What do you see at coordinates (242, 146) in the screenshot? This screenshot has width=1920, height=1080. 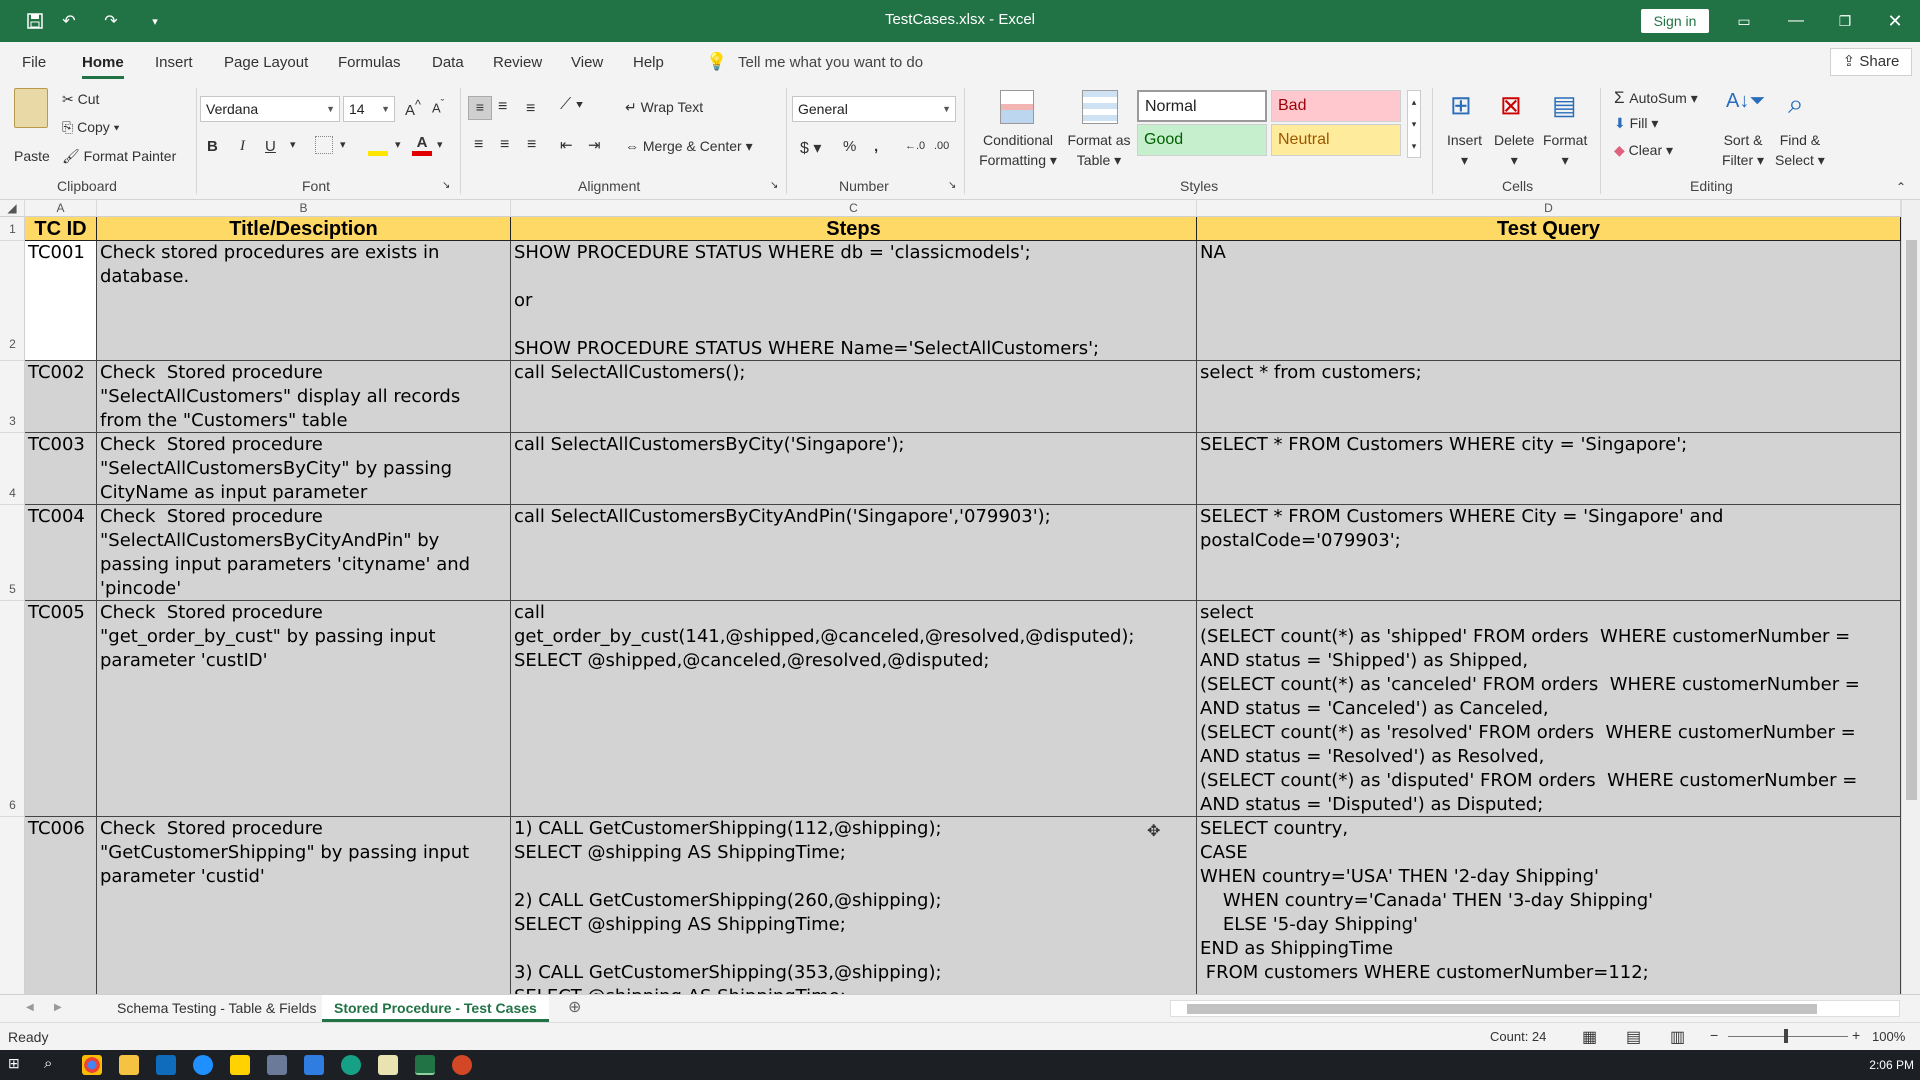 I see `italic-icon: I` at bounding box center [242, 146].